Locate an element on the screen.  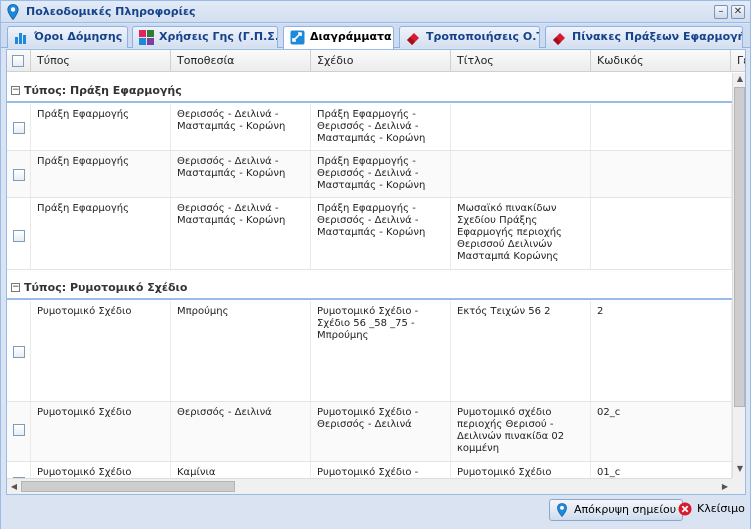
scroll-left-arrow-icon: ◀ is located at coordinates (14, 486).